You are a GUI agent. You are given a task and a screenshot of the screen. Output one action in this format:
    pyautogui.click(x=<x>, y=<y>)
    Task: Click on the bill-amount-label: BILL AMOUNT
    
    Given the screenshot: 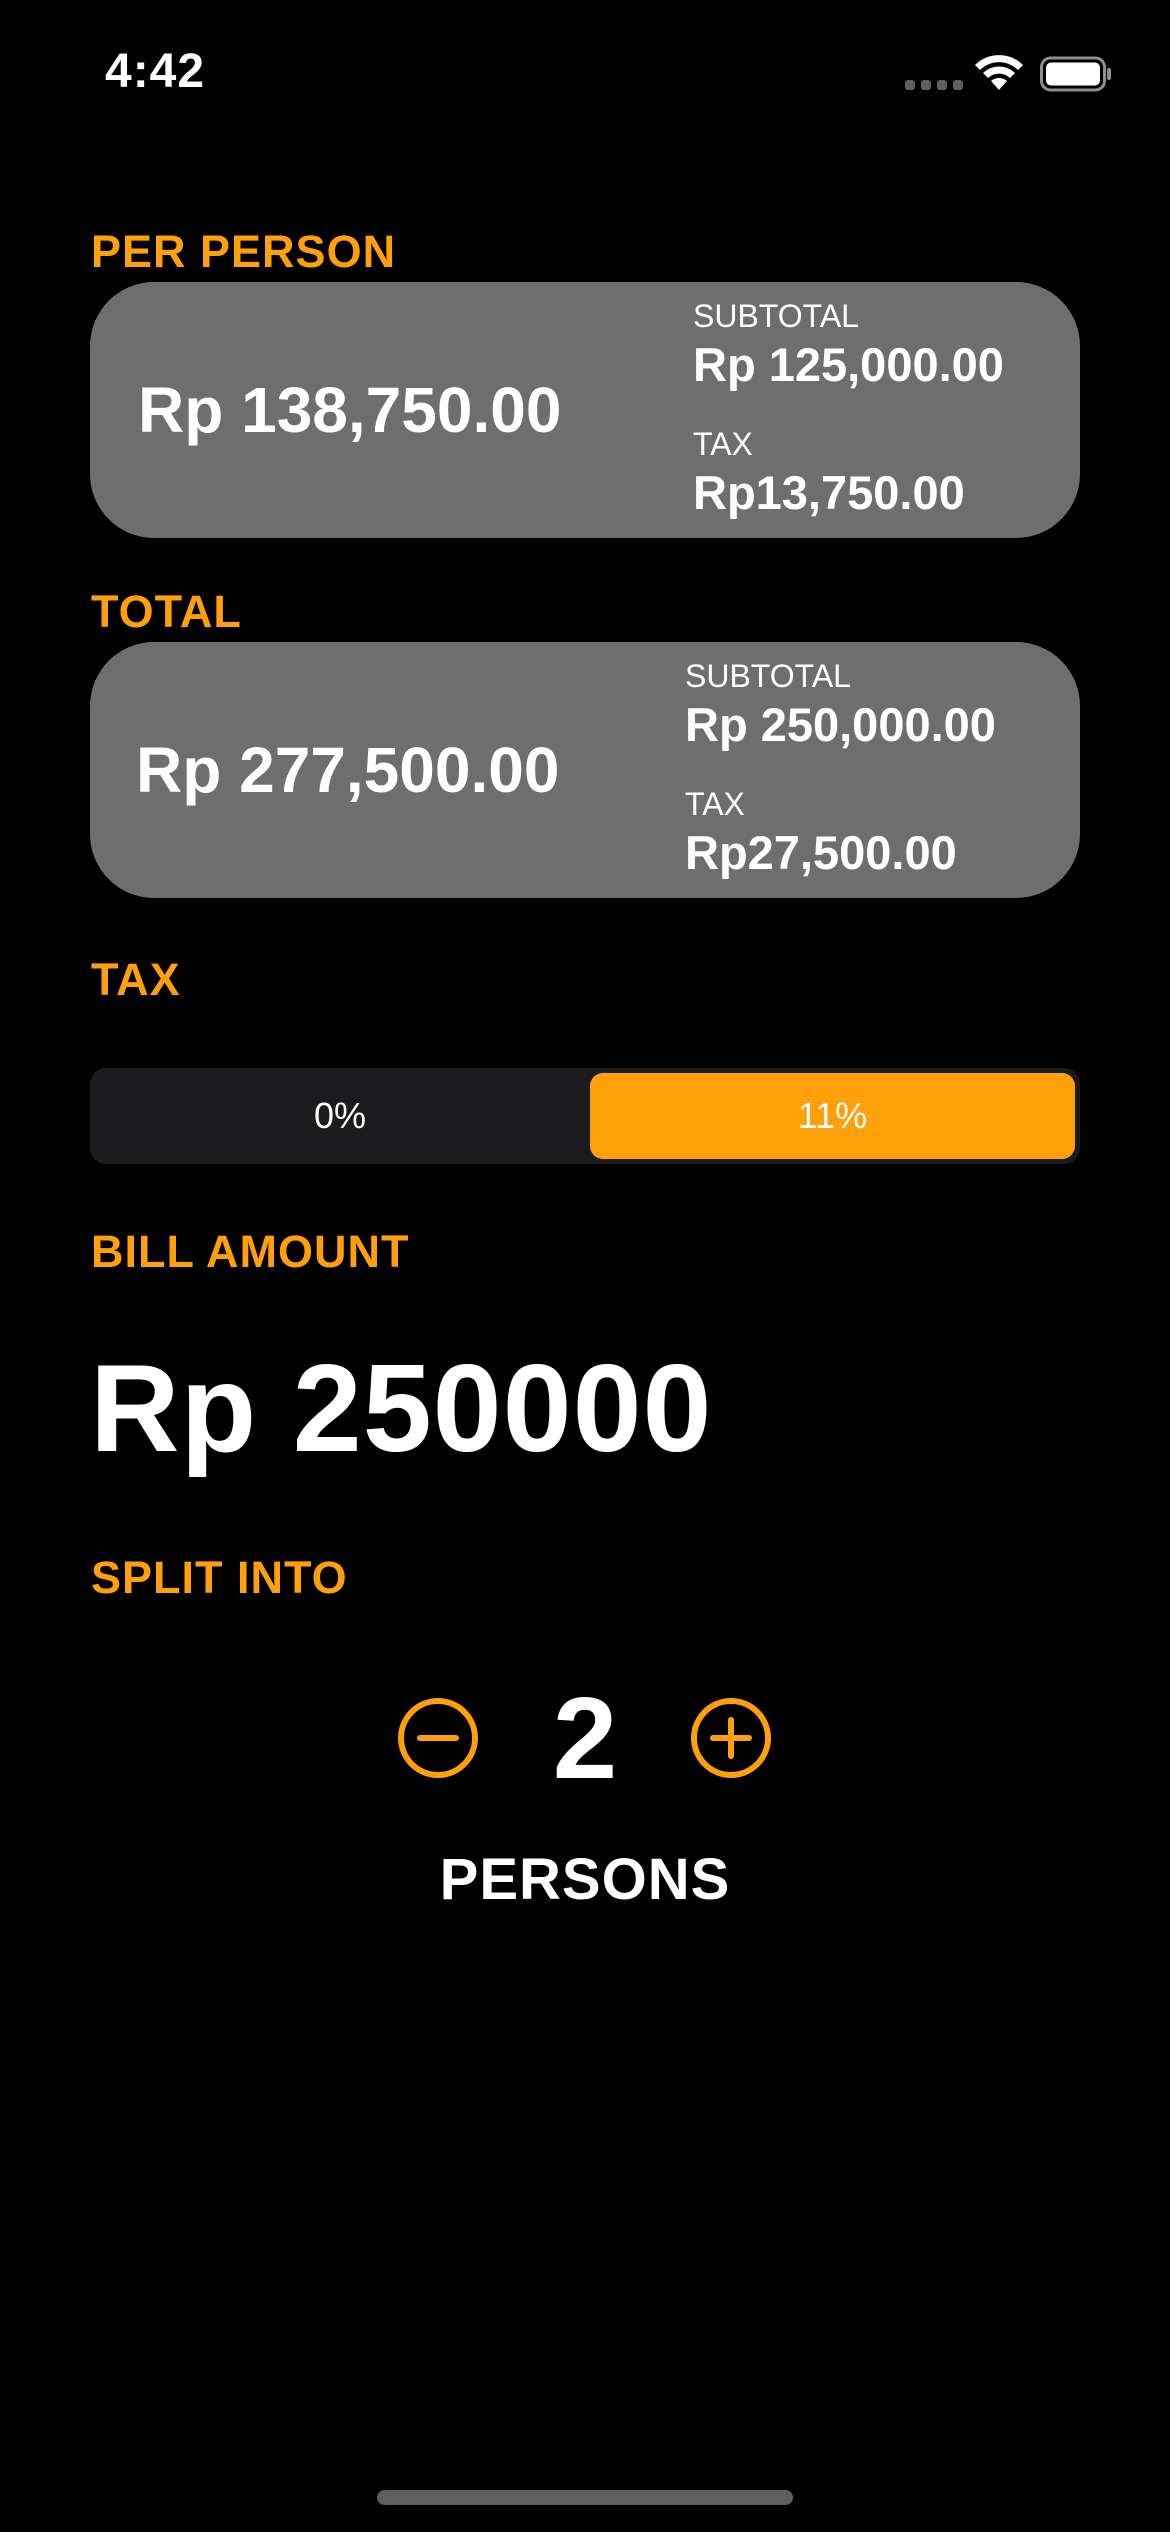 What is the action you would take?
    pyautogui.click(x=250, y=1251)
    